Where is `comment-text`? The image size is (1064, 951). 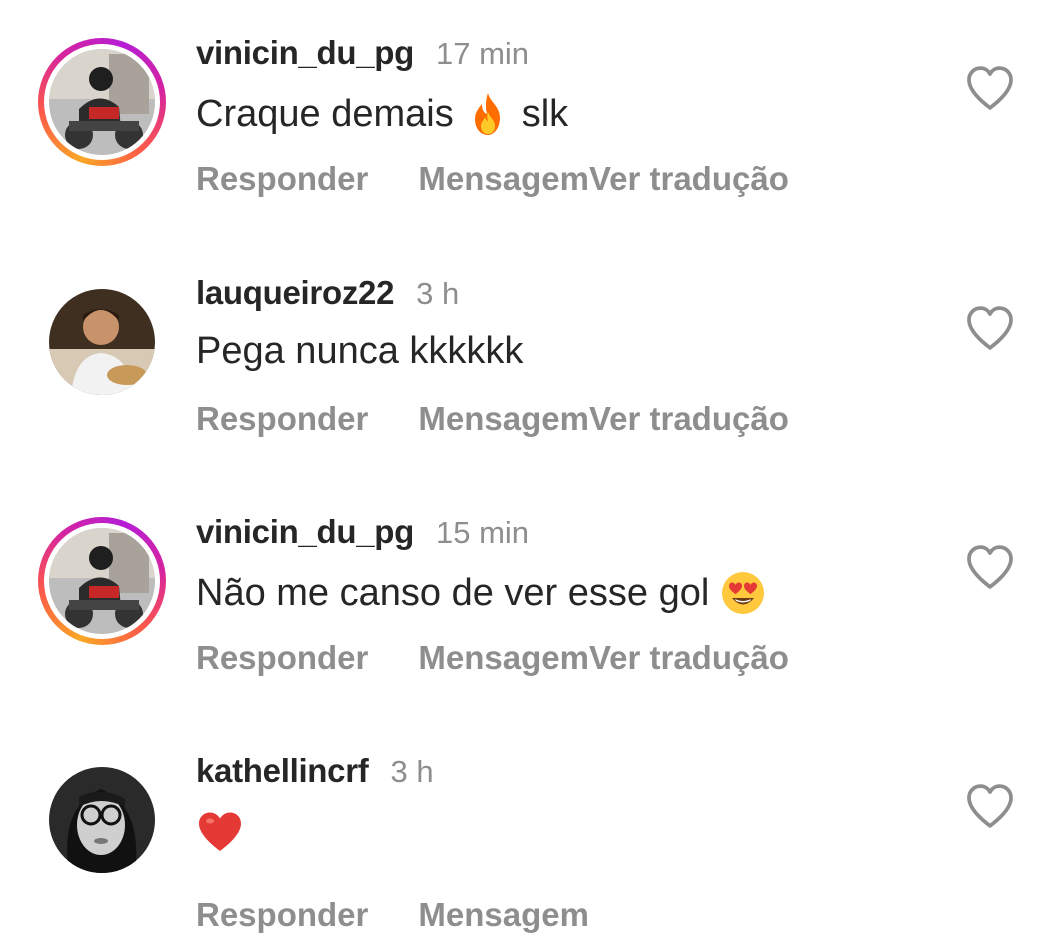 comment-text is located at coordinates (225, 832).